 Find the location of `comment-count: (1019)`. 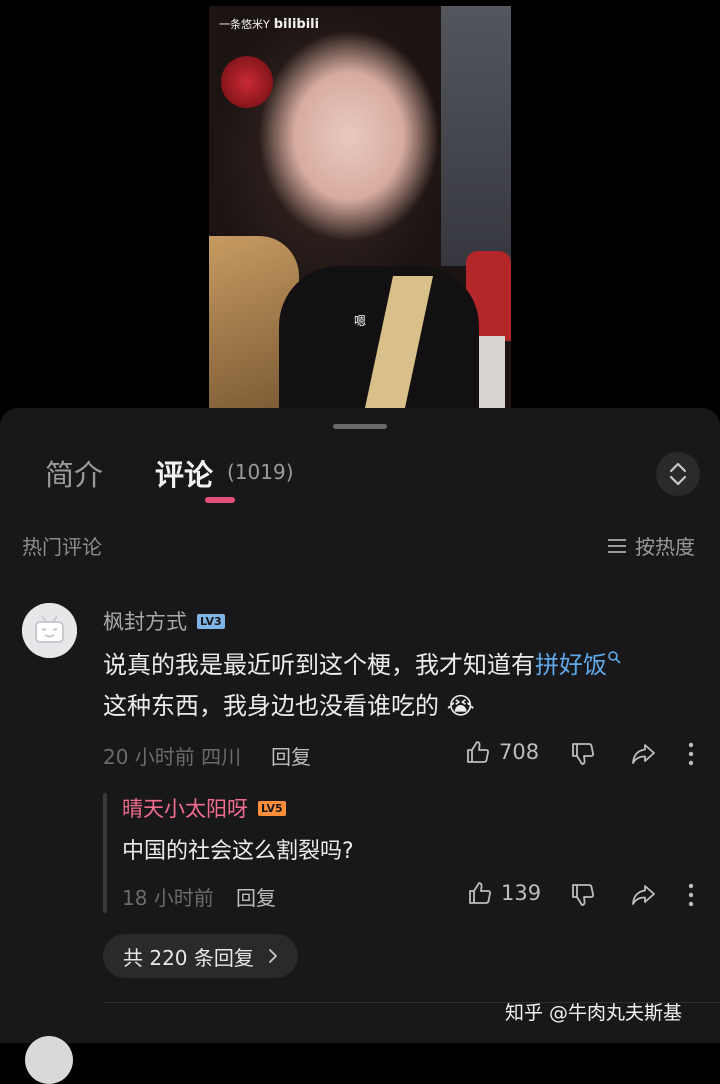

comment-count: (1019) is located at coordinates (260, 472).